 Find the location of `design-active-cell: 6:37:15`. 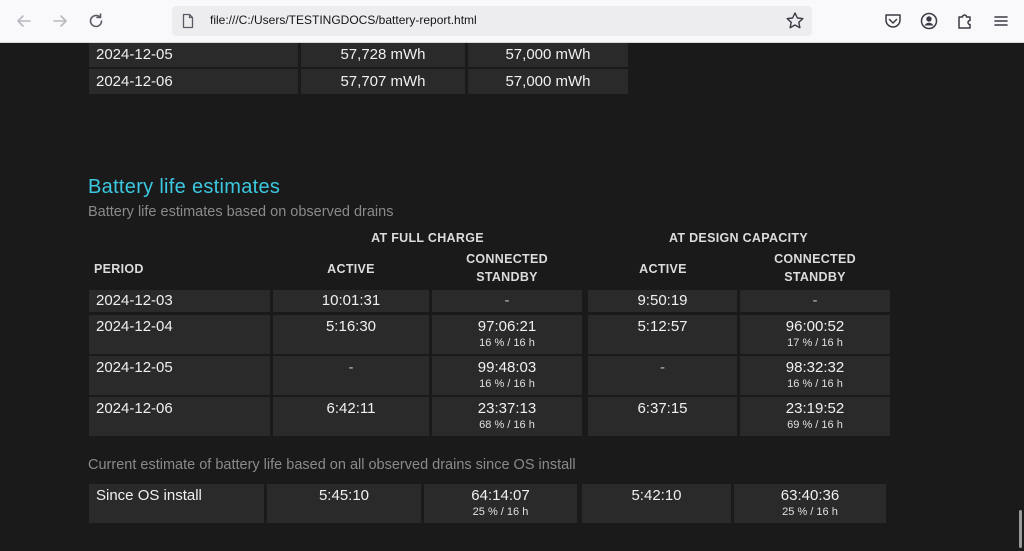

design-active-cell: 6:37:15 is located at coordinates (662, 416).